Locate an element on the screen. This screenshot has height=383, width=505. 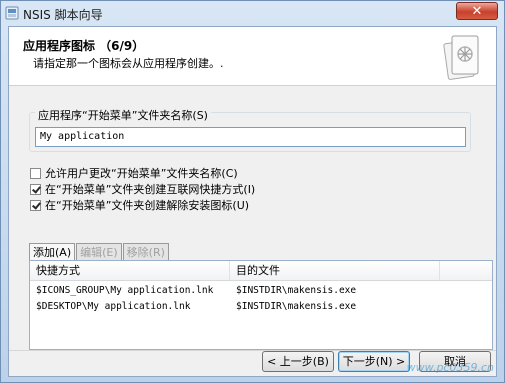
shortcut-tabs: 添加(A) 编辑(E) 移除(R) is located at coordinates (99, 252).